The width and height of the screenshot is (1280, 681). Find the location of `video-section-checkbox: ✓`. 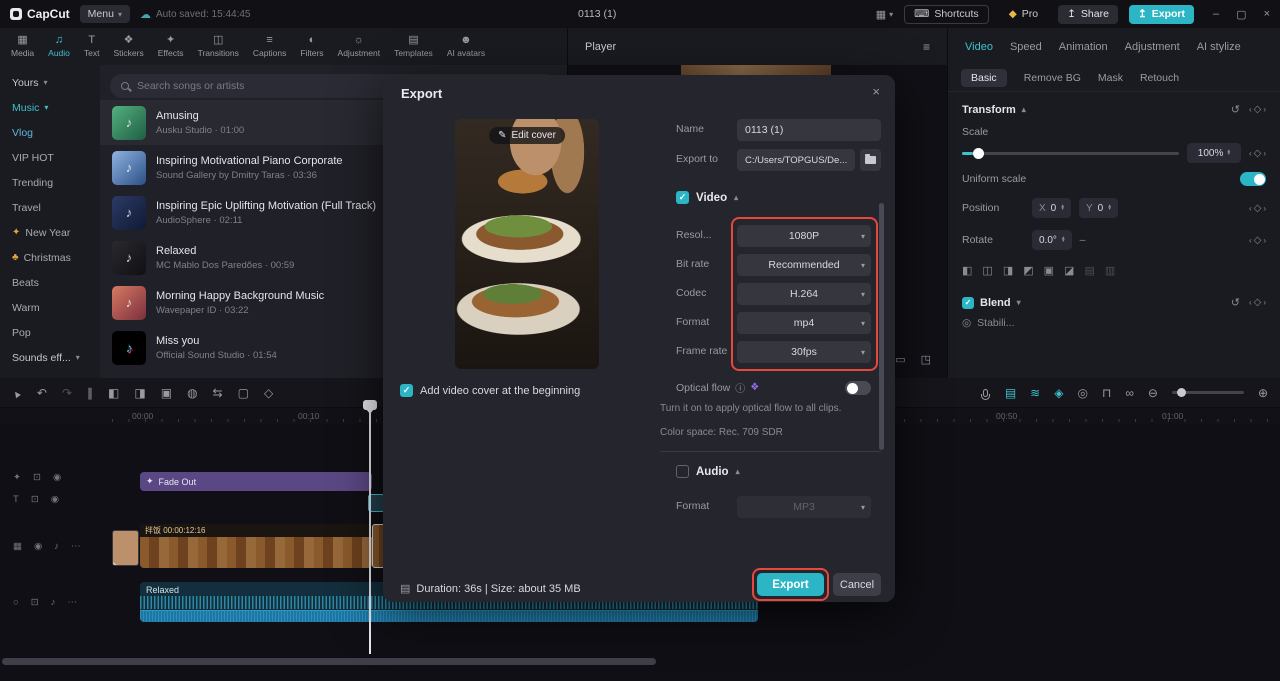

video-section-checkbox: ✓ is located at coordinates (682, 197).